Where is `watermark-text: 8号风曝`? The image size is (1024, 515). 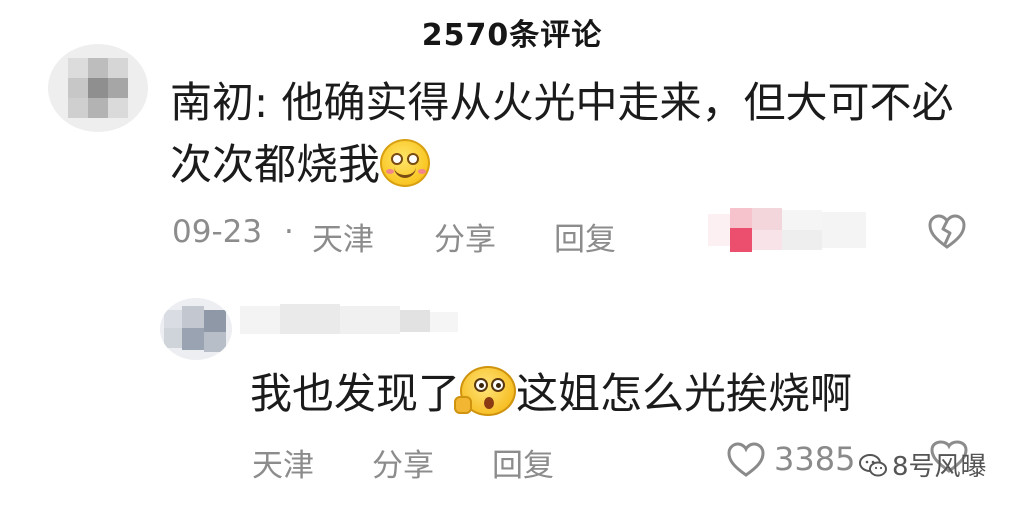
watermark-text: 8号风曝 is located at coordinates (939, 467).